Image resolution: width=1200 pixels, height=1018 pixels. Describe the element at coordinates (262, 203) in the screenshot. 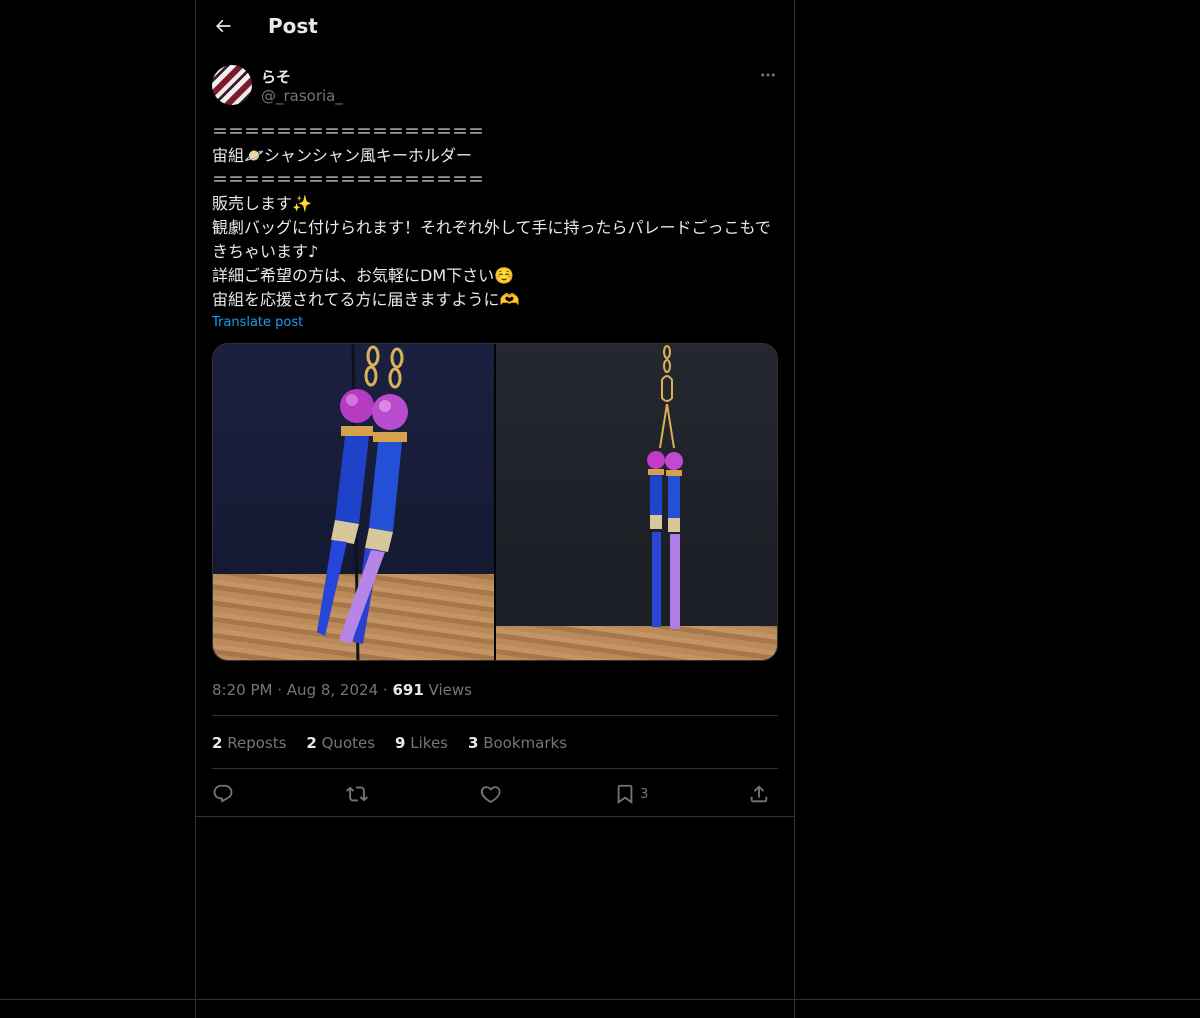

I see `post-text-line: 販売します✨` at that location.